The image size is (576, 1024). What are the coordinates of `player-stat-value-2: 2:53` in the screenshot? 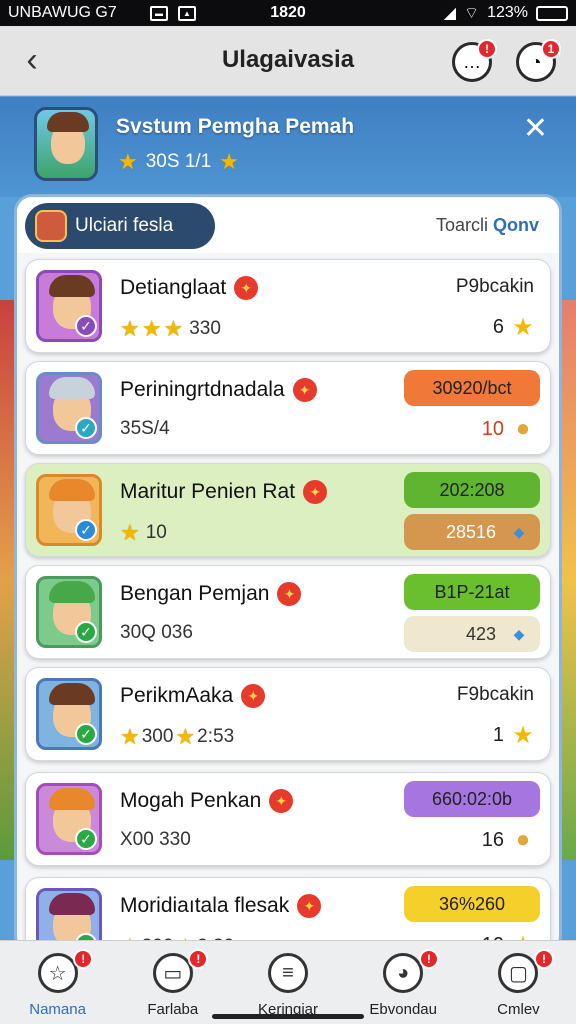 It's located at (216, 736).